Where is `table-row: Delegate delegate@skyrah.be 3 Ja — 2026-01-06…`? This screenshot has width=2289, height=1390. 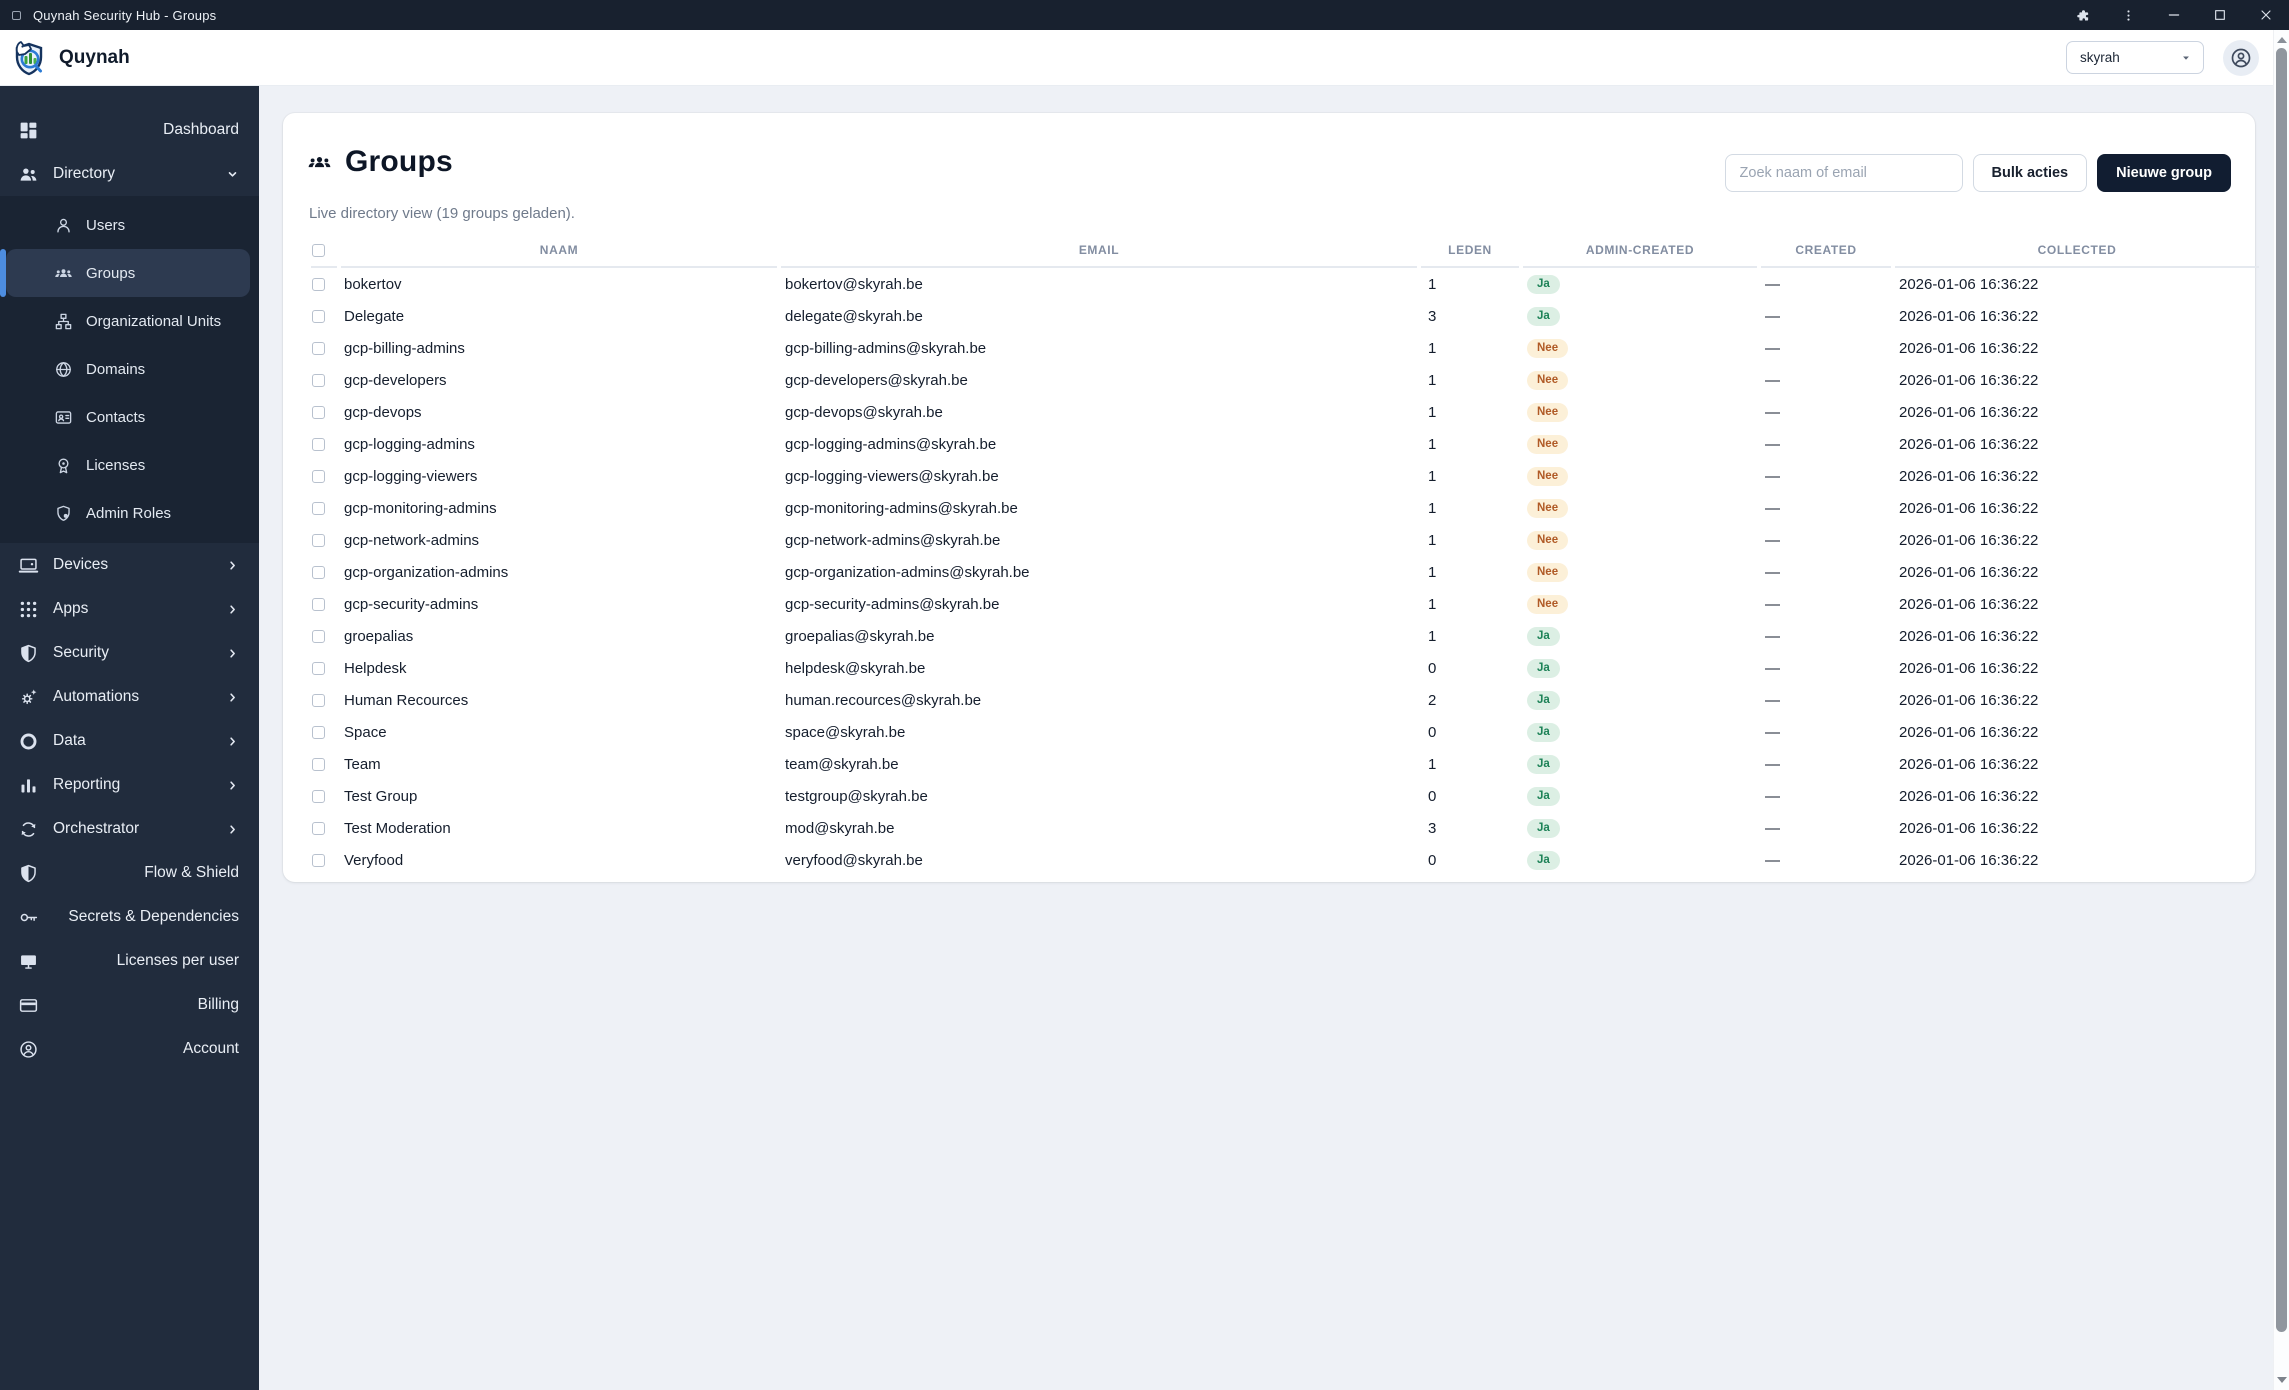
table-row: Delegate delegate@skyrah.be 3 Ja — 2026-01-06… is located at coordinates (1285, 316).